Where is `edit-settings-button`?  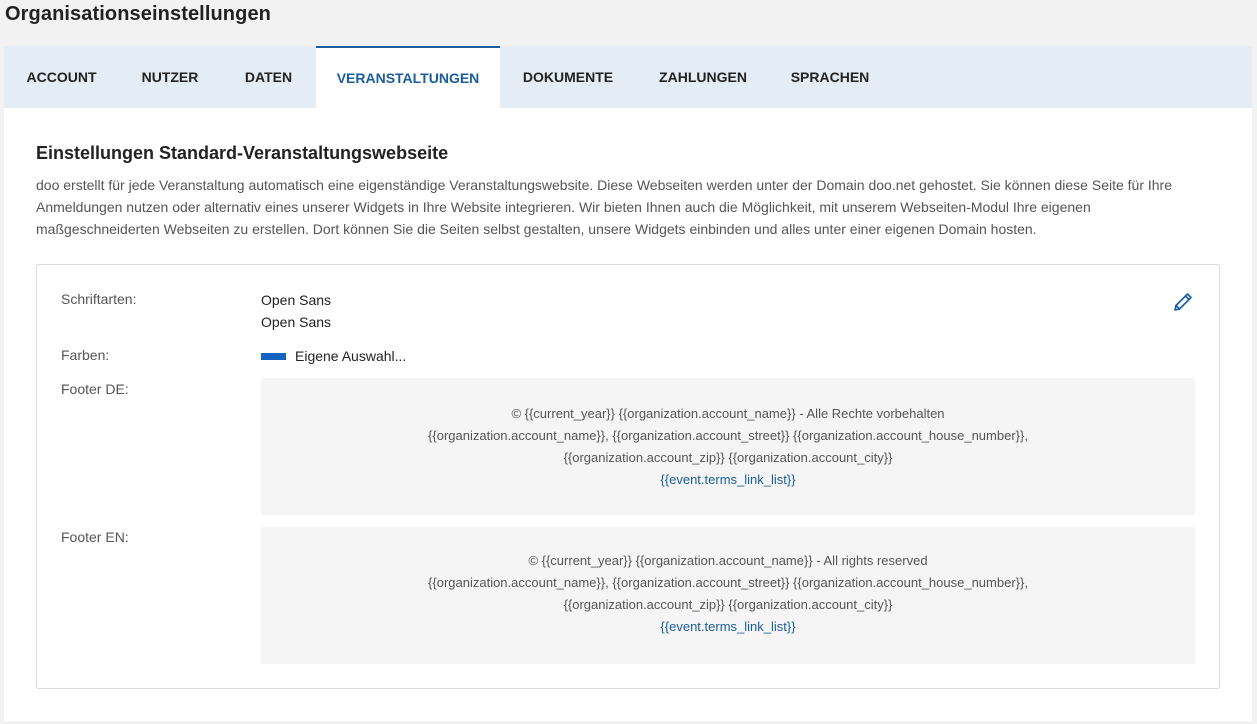 edit-settings-button is located at coordinates (1183, 302).